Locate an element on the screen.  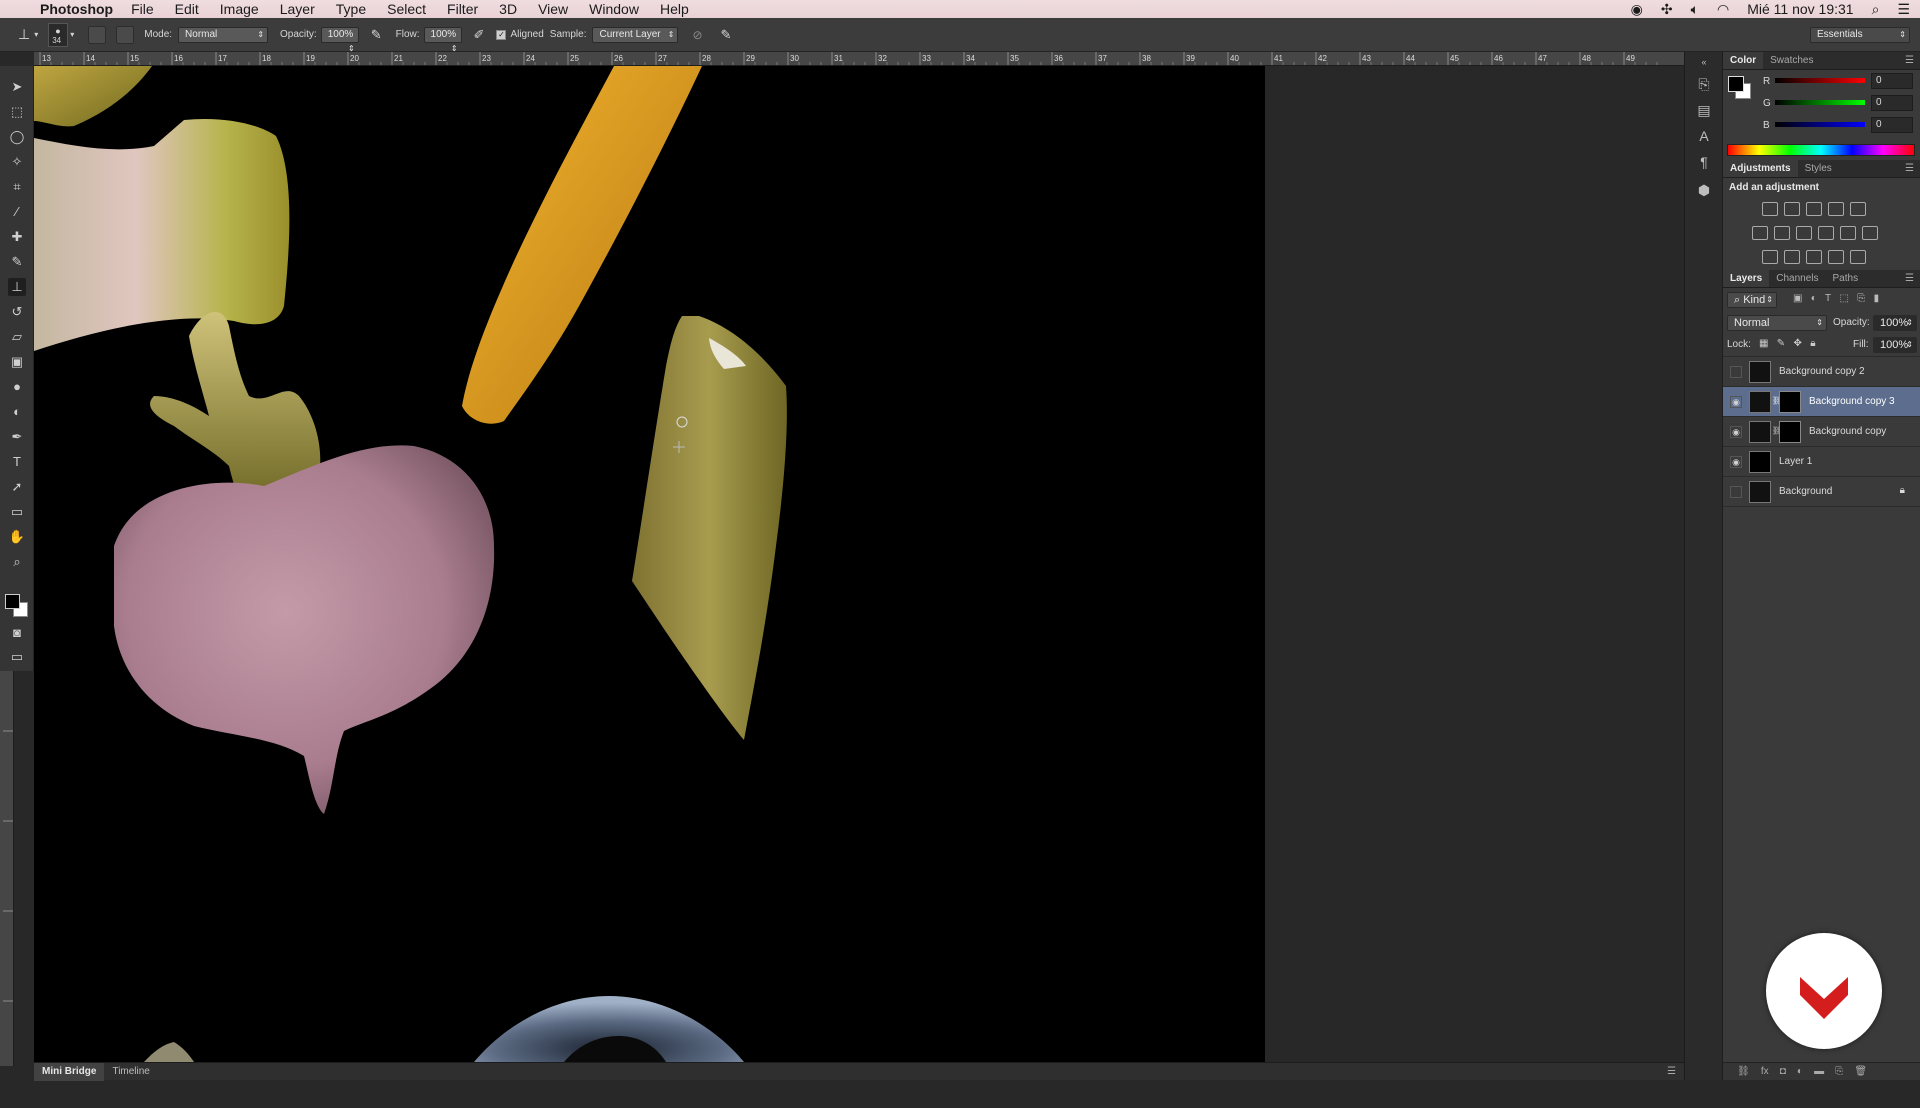
lasso-tool-icon: ◯ is located at coordinates (17, 137).